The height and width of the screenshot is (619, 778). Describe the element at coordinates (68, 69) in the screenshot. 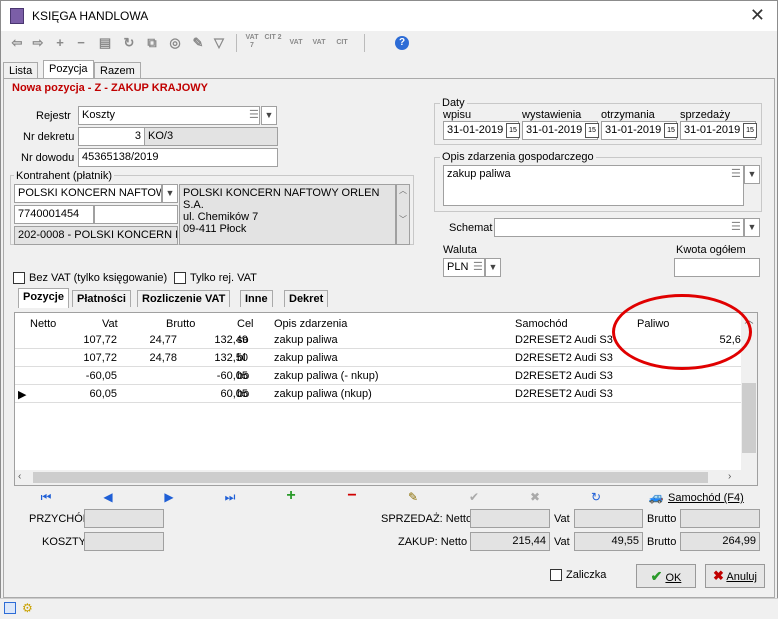

I see `tab-pozycja: Pozycja` at that location.